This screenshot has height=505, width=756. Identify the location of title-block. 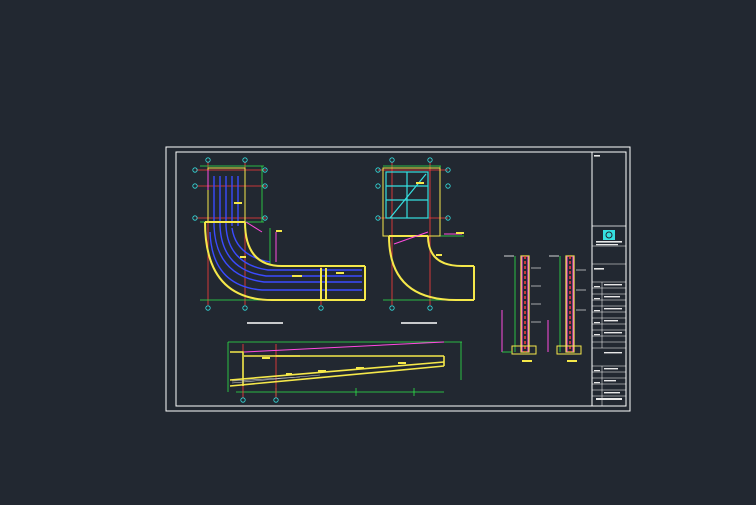
(609, 279).